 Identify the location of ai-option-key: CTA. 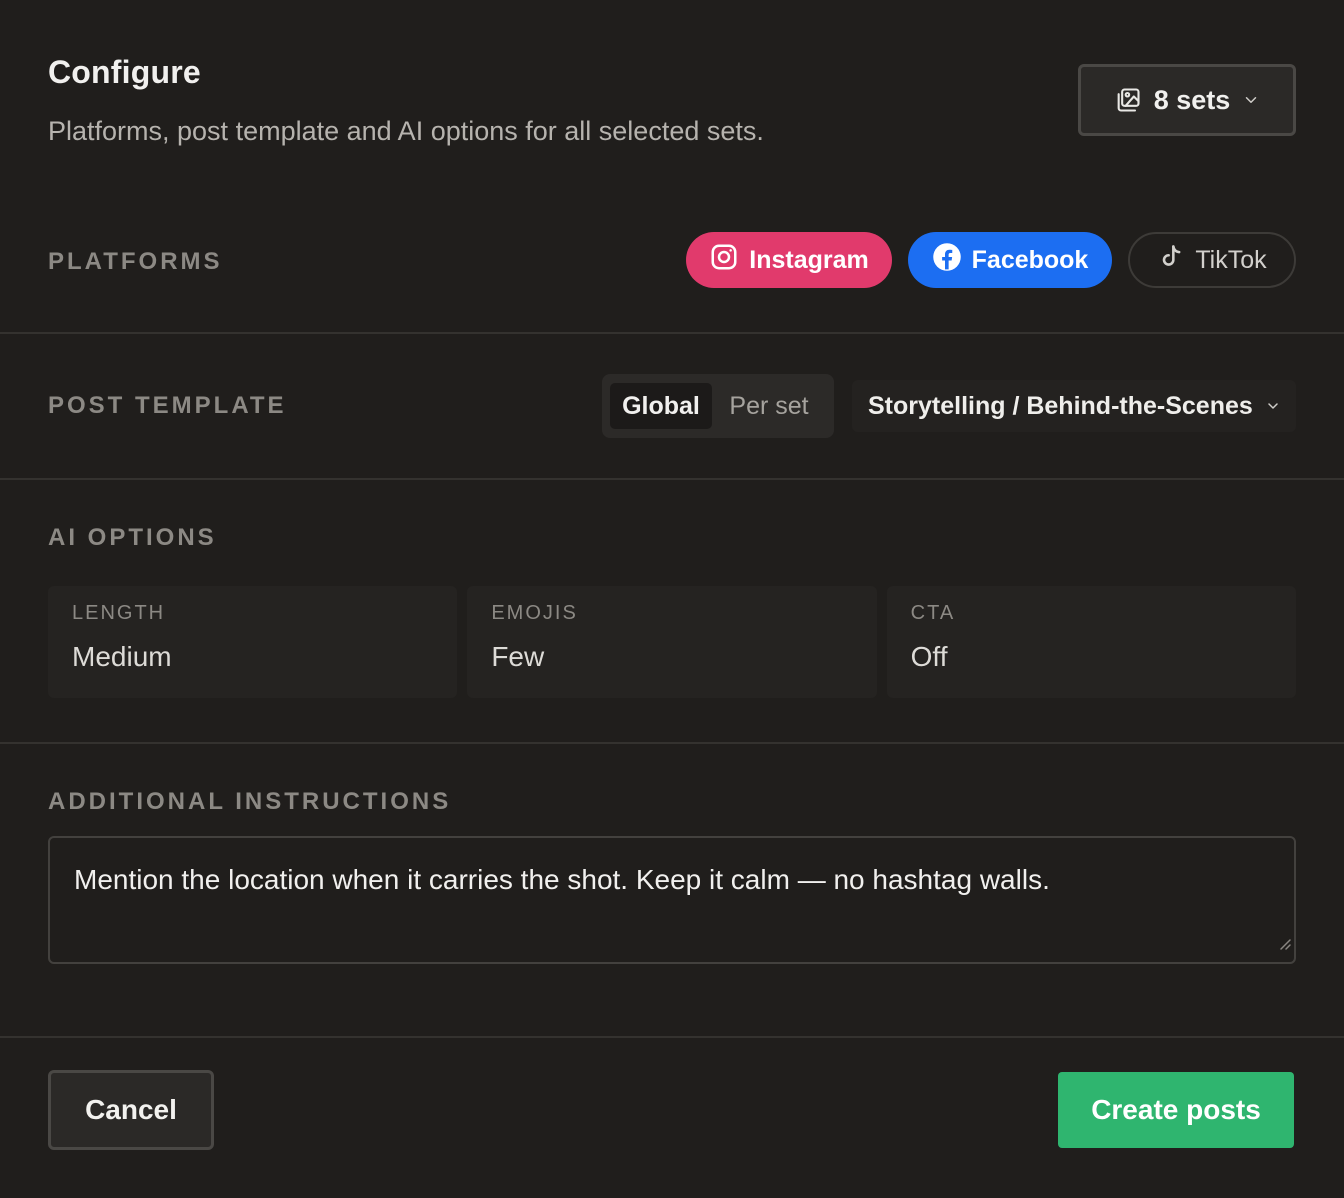
(933, 613).